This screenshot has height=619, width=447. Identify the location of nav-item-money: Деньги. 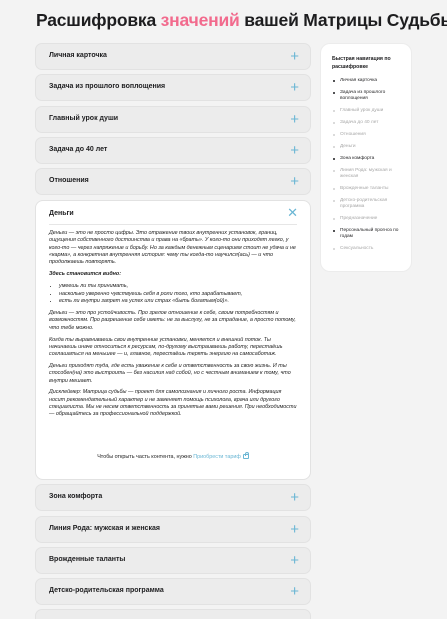
(370, 147).